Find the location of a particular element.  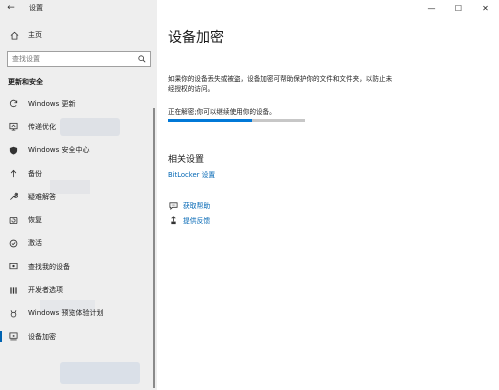

bitlocker-settings-link: BitLocker 设置 is located at coordinates (191, 174).